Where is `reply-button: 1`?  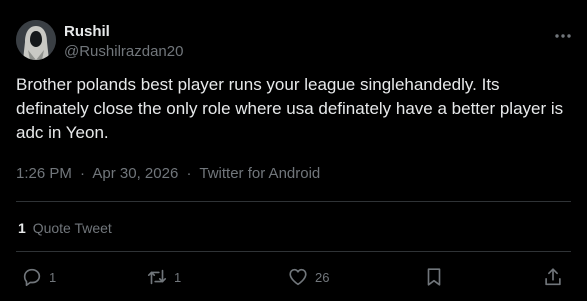
reply-button: 1 is located at coordinates (38, 277).